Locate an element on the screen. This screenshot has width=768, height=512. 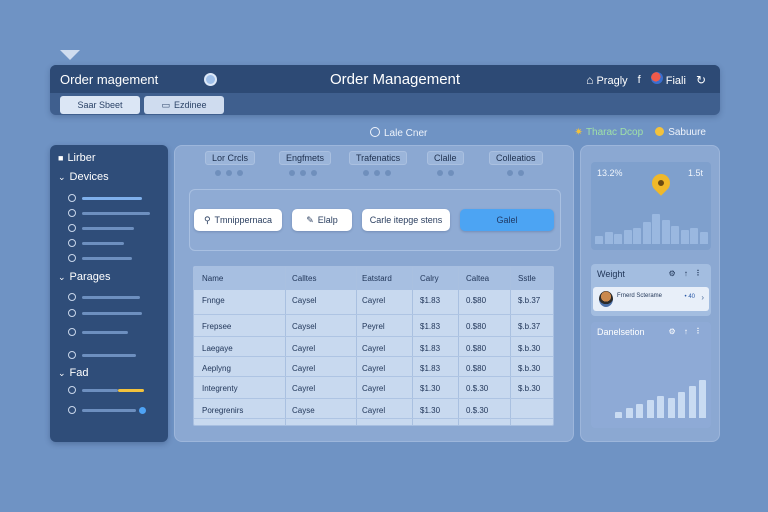
tab-lor-crcls: Lor Crcls is located at coordinates (230, 158).